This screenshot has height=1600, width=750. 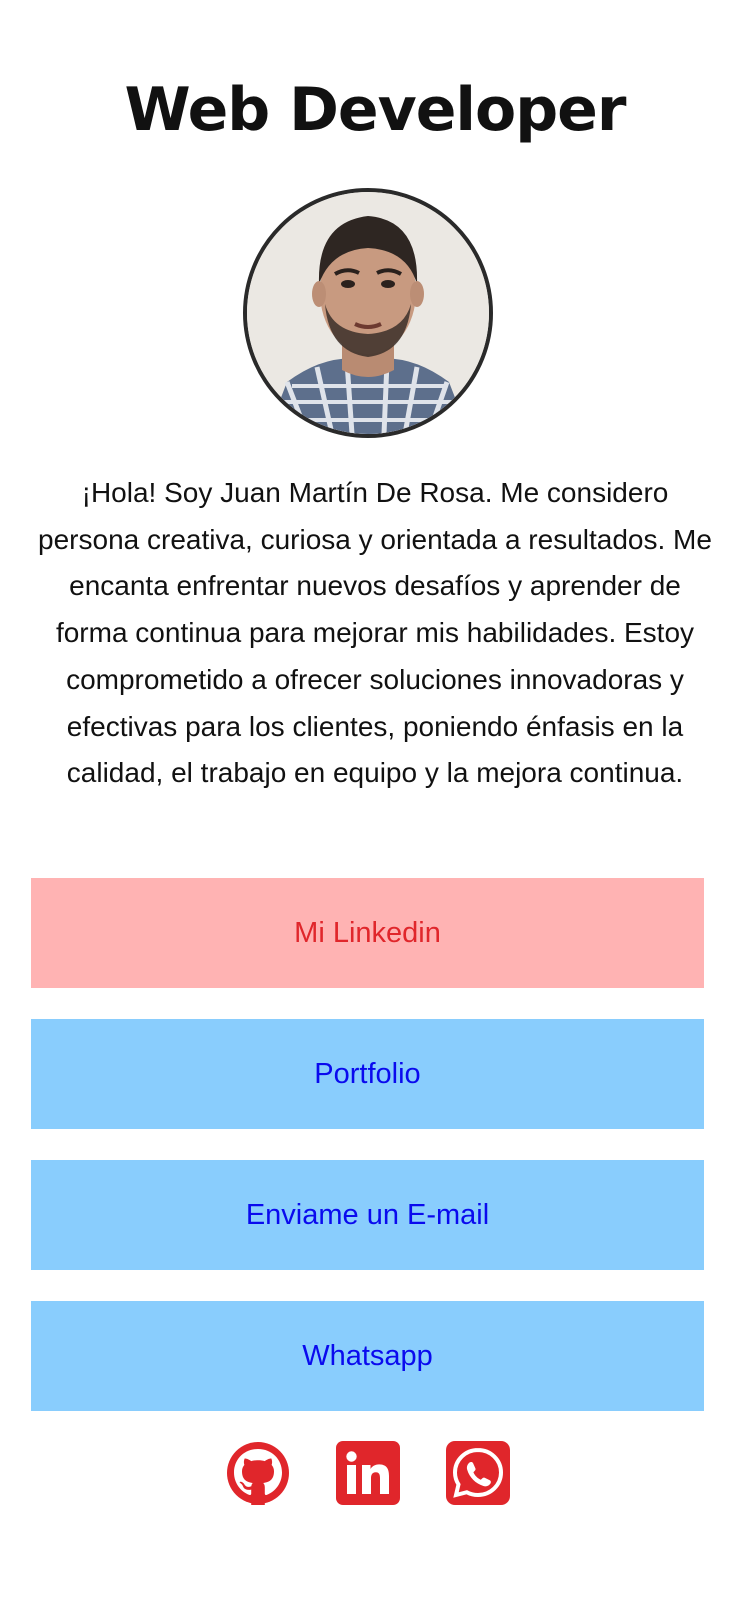 I want to click on whatsapp-button: Whatsapp, so click(x=367, y=1356).